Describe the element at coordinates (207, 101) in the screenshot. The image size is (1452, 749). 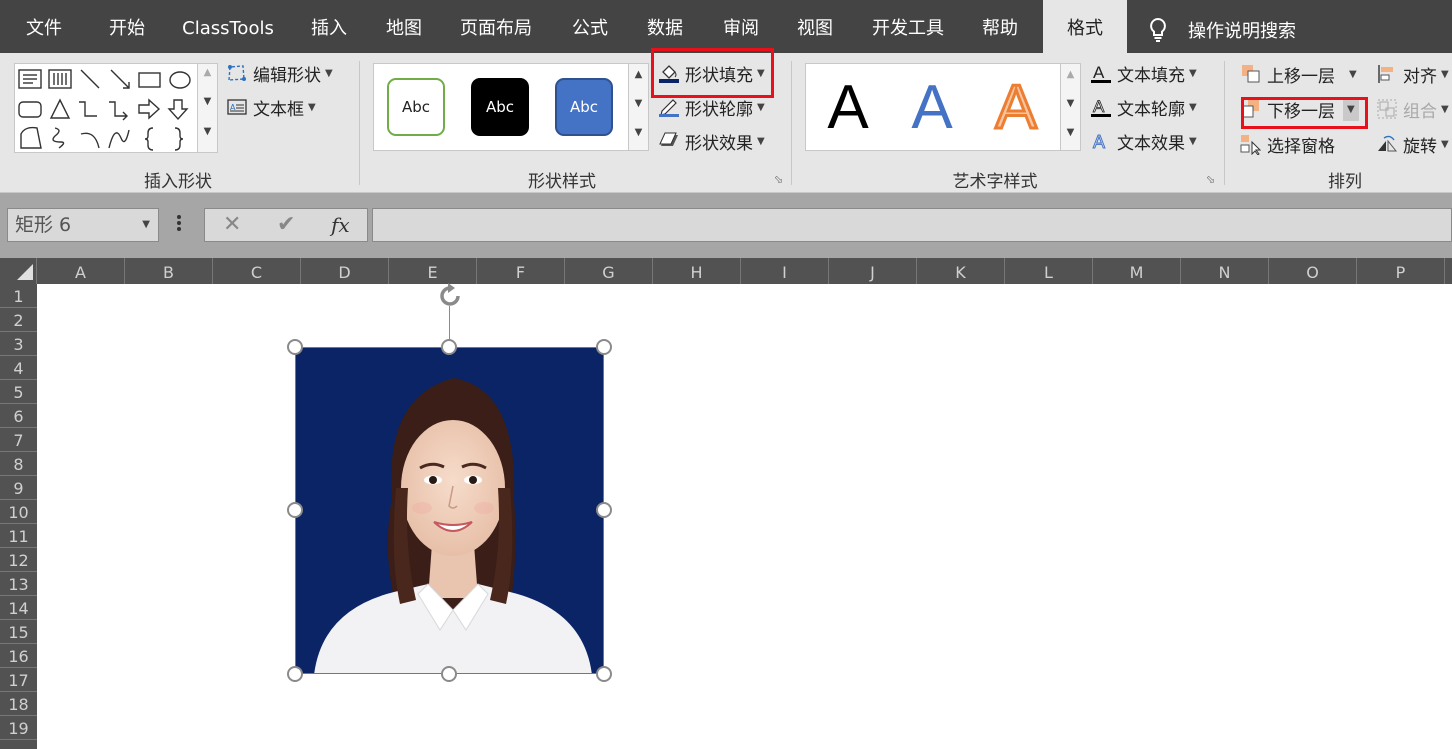
I see `shapes-scroll-down-button: ▼` at that location.